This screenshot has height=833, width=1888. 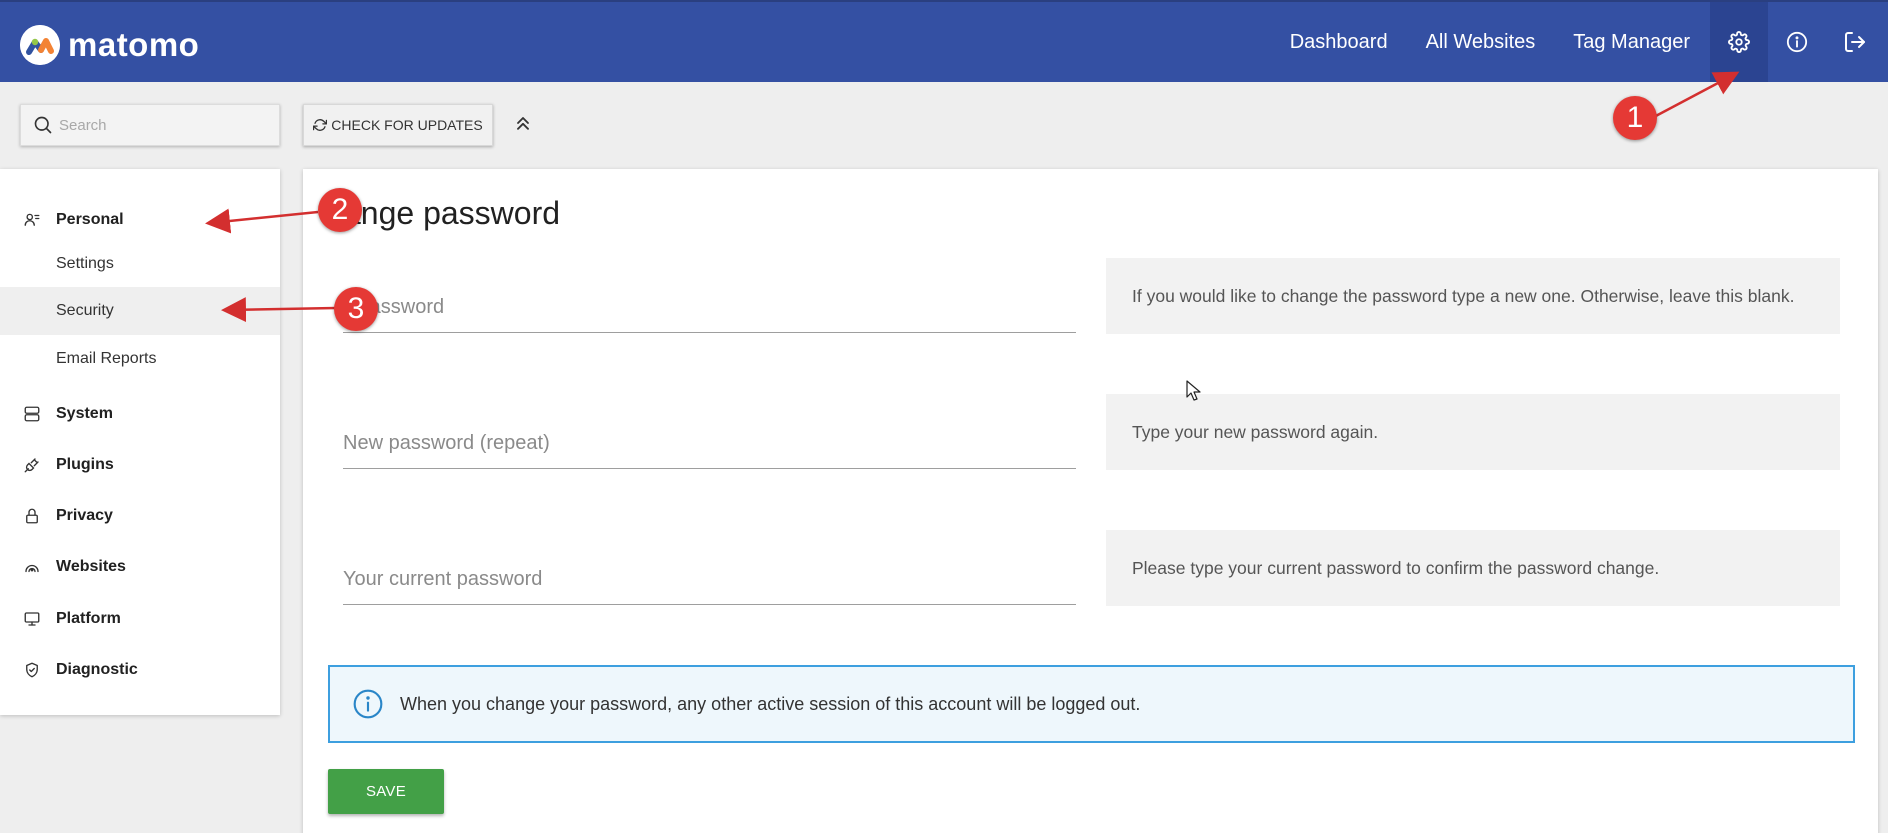 I want to click on matomo-logo: matomo, so click(x=109, y=45).